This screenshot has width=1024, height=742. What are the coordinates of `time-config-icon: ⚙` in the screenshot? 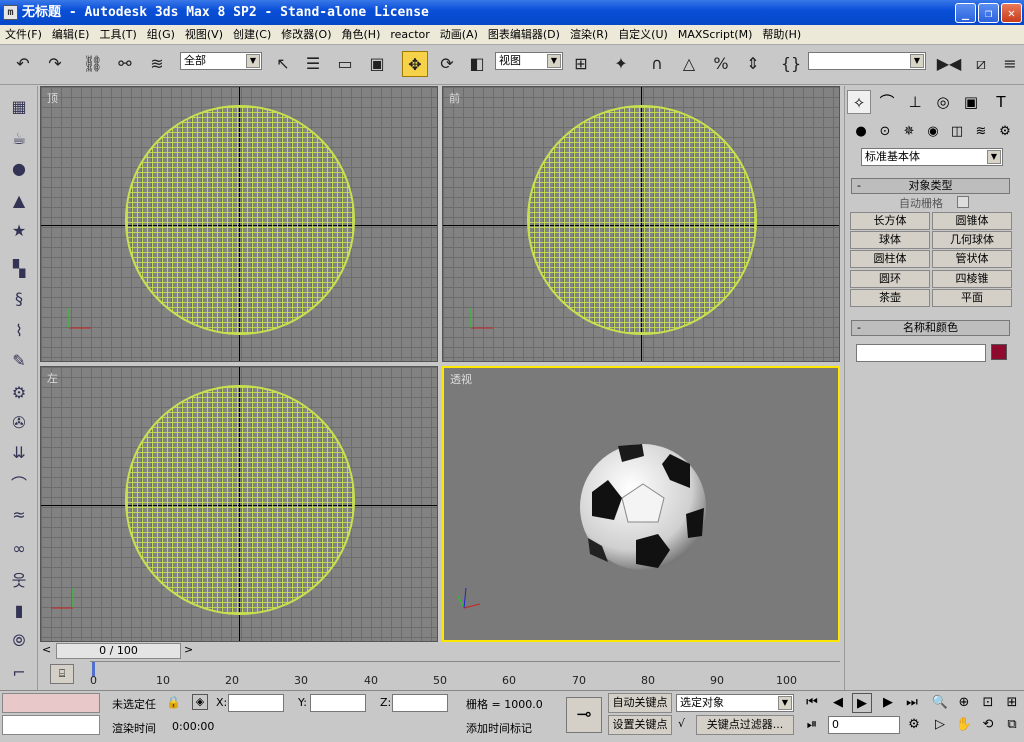 It's located at (914, 725).